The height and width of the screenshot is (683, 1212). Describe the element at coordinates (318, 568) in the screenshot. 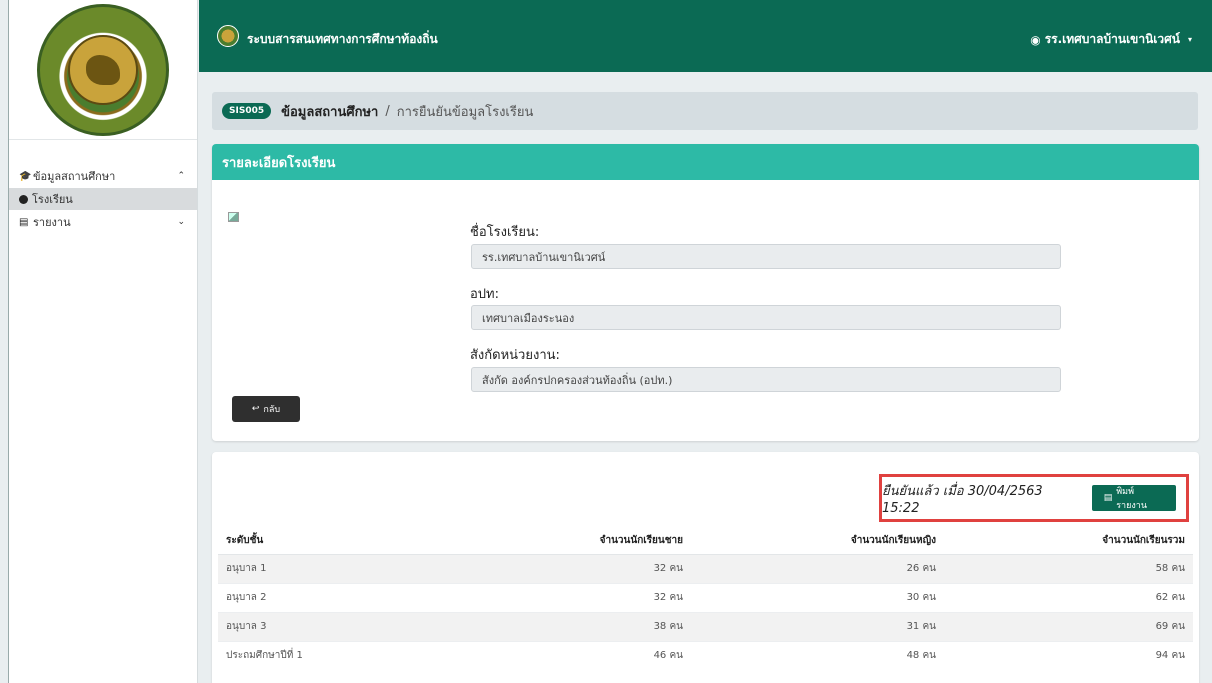

I see `grade-cell: อนุบาล 1` at that location.